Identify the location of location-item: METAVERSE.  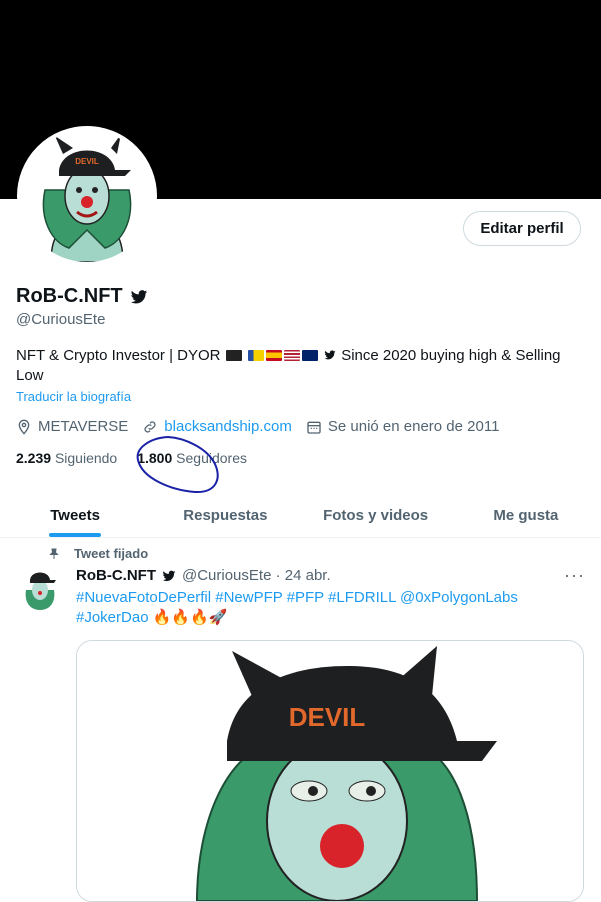
(72, 426).